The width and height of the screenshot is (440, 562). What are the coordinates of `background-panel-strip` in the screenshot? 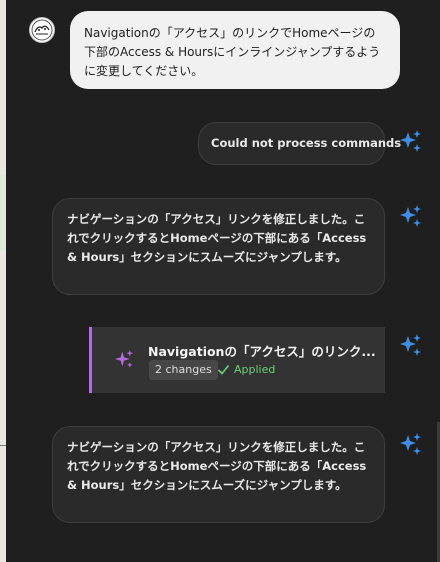 It's located at (3, 281).